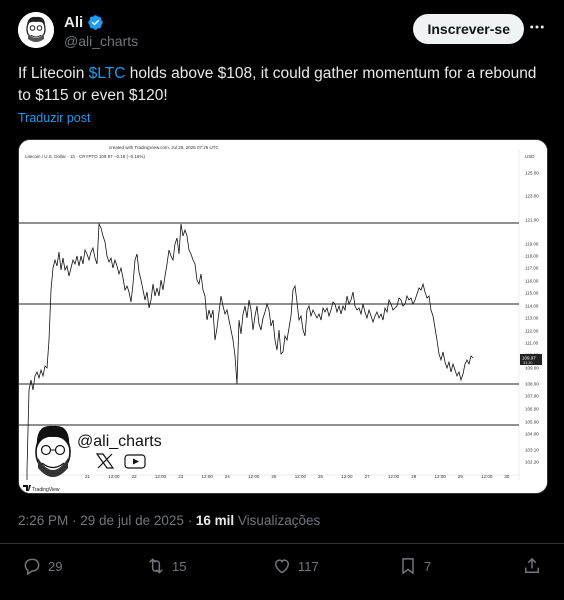 The height and width of the screenshot is (600, 564). What do you see at coordinates (107, 73) in the screenshot?
I see `cashtag-link: $LTC` at bounding box center [107, 73].